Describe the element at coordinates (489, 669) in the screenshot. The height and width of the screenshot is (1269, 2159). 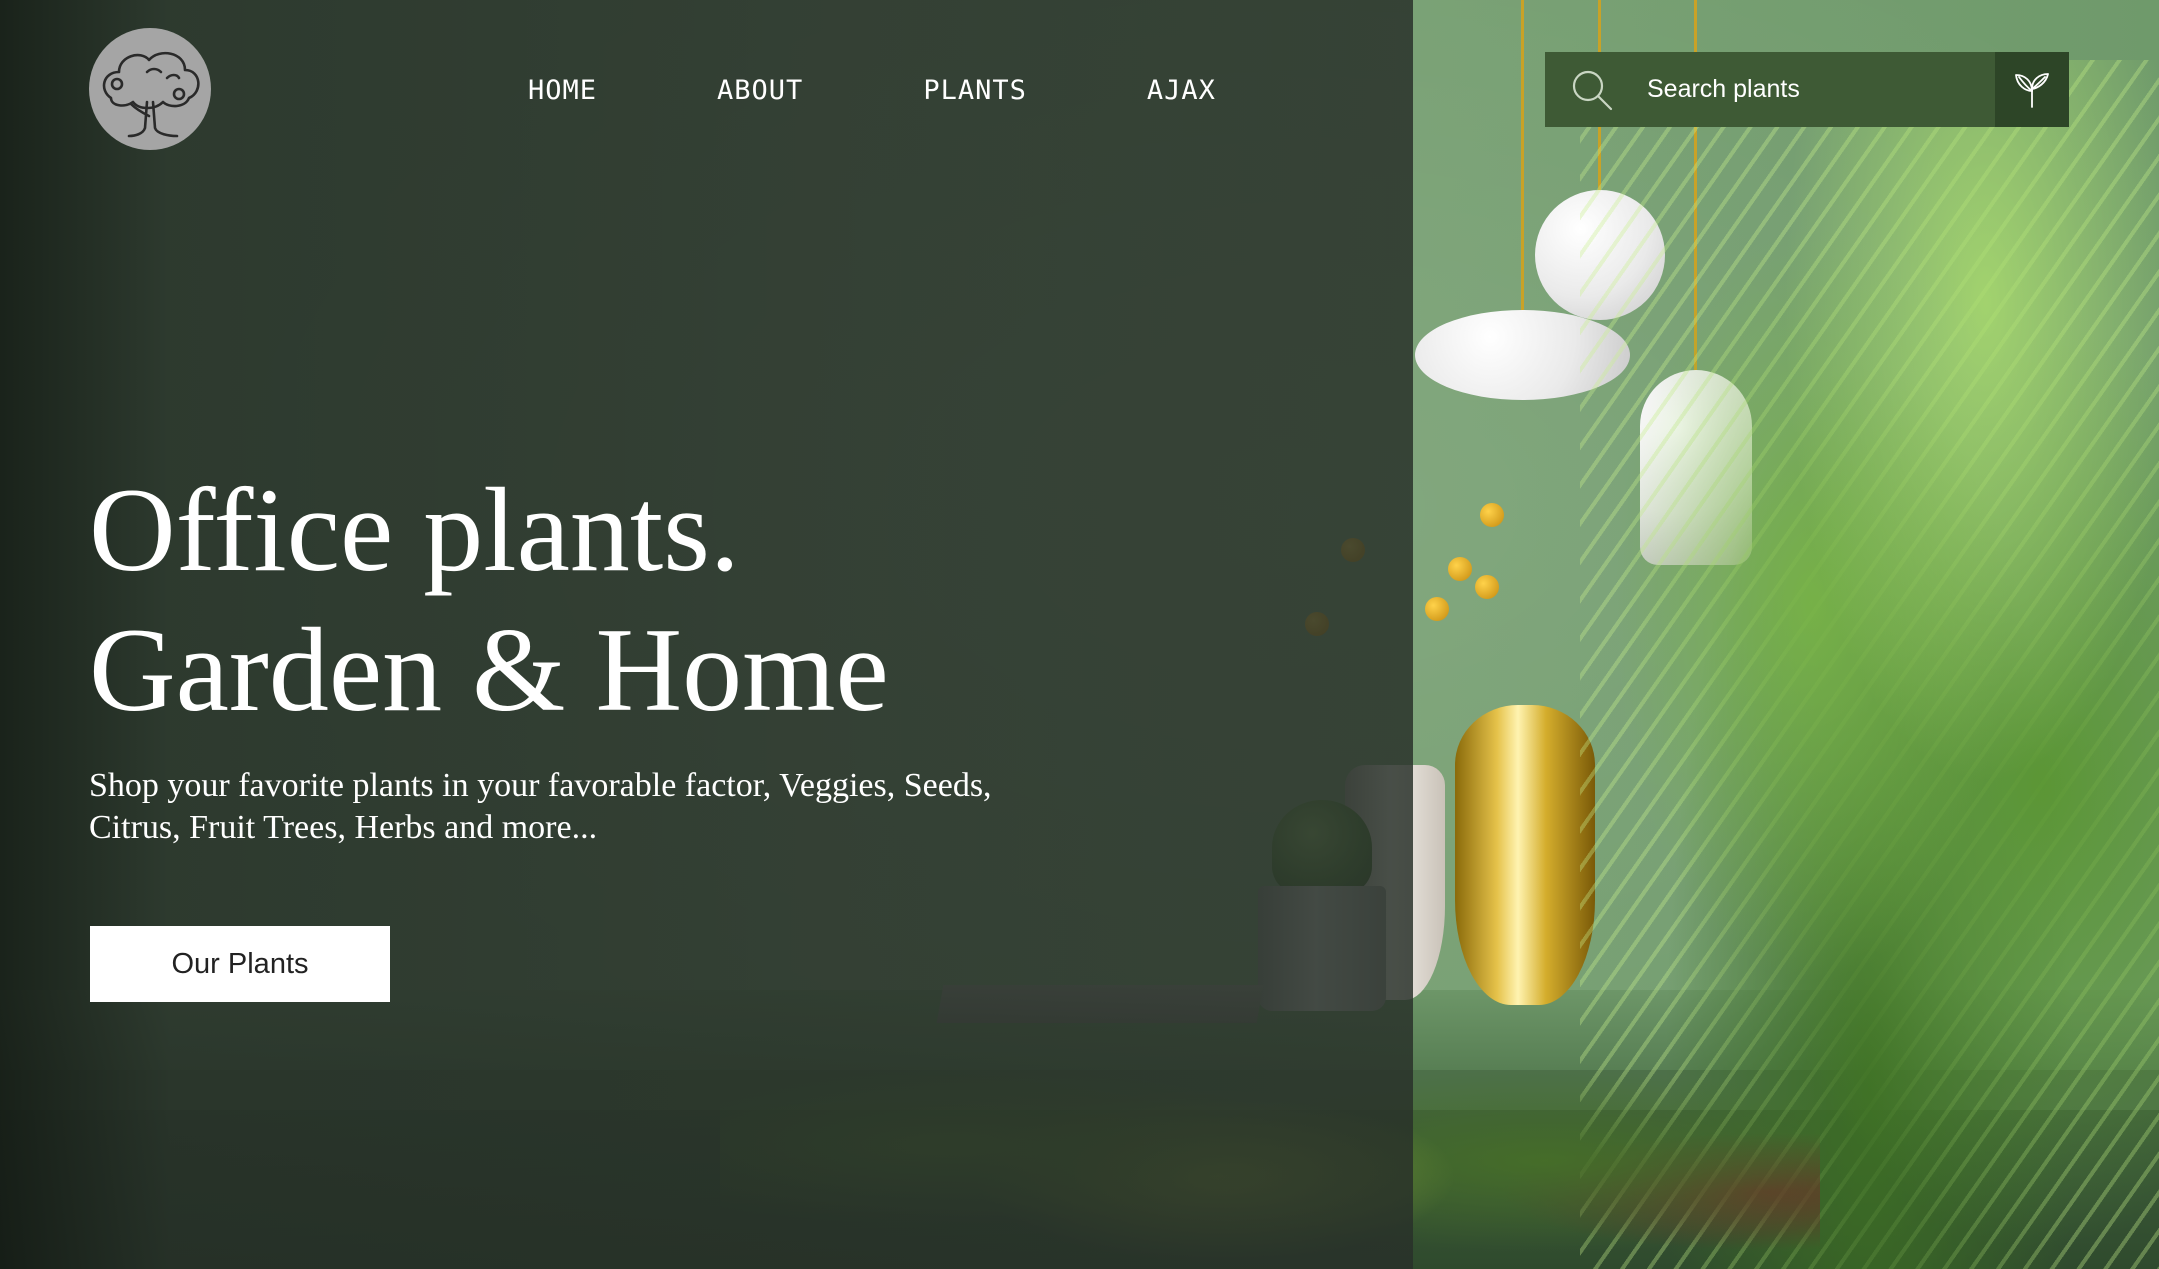
I see `hero-title-line: Garden & Home` at that location.